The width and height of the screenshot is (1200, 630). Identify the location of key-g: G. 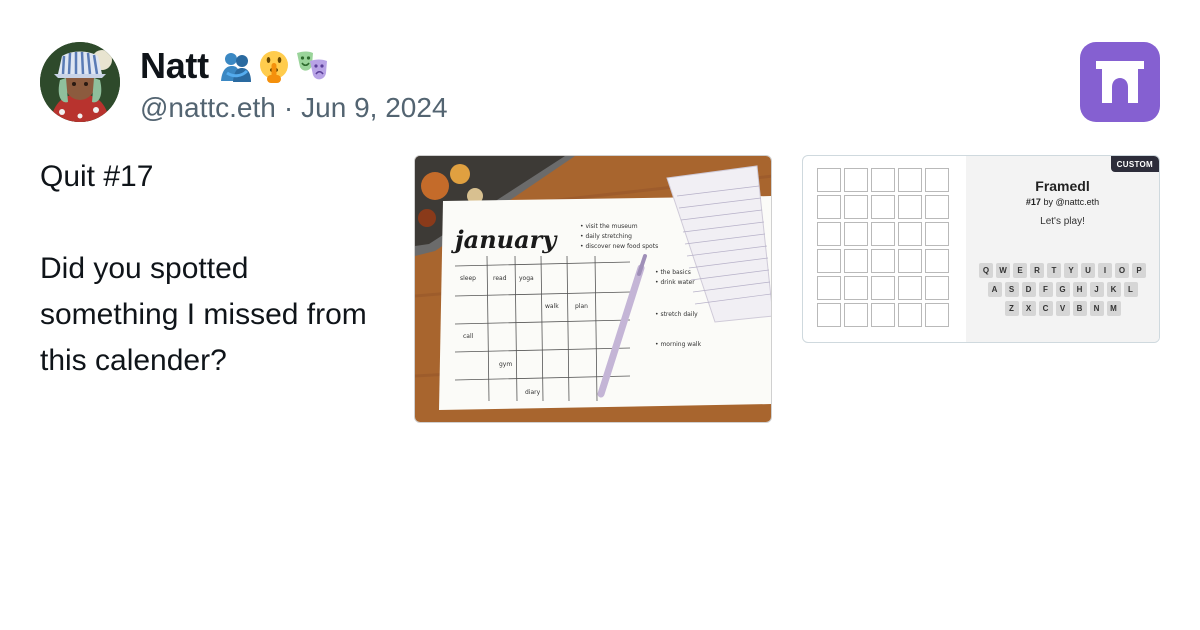
(1062, 289).